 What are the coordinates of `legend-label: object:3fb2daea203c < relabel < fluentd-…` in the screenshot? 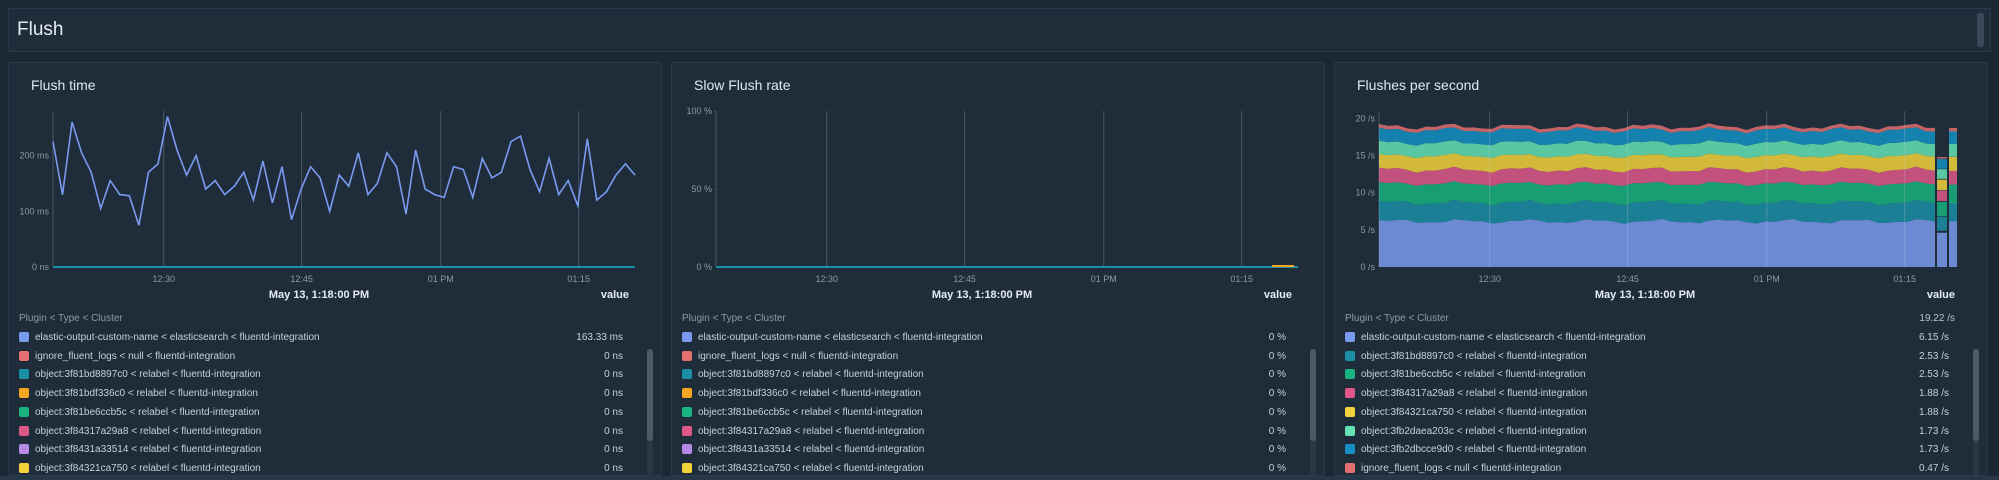 It's located at (1474, 431).